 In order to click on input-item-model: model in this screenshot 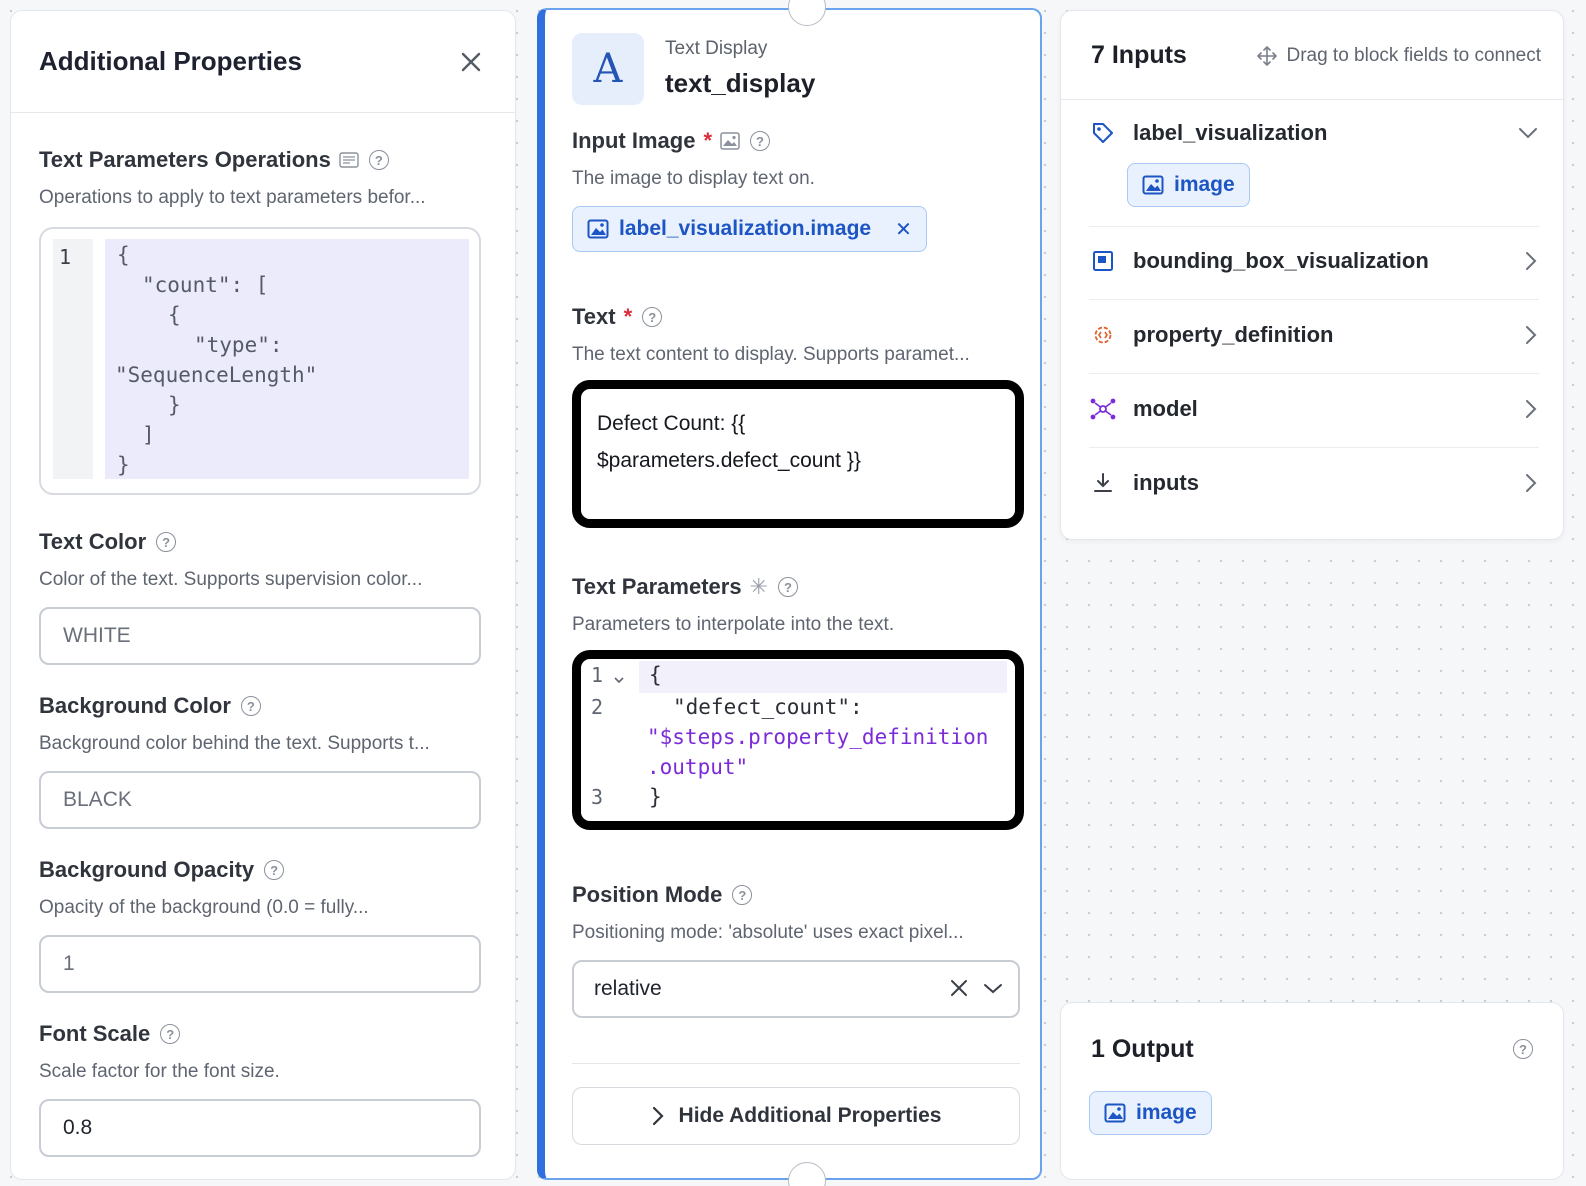, I will do `click(1314, 409)`.